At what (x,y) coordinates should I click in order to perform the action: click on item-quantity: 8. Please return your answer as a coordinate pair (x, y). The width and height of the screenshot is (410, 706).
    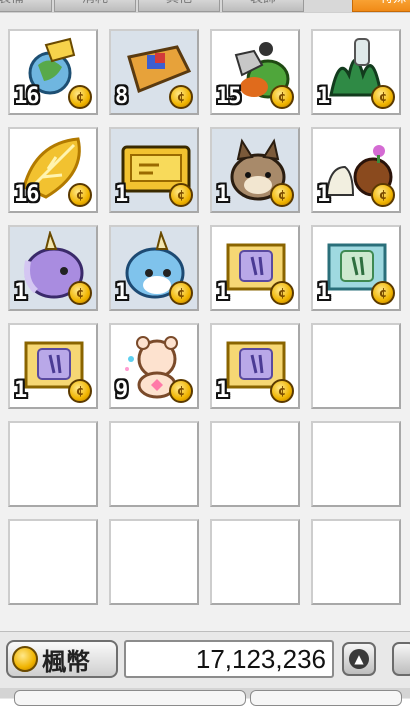
    Looking at the image, I should click on (121, 96).